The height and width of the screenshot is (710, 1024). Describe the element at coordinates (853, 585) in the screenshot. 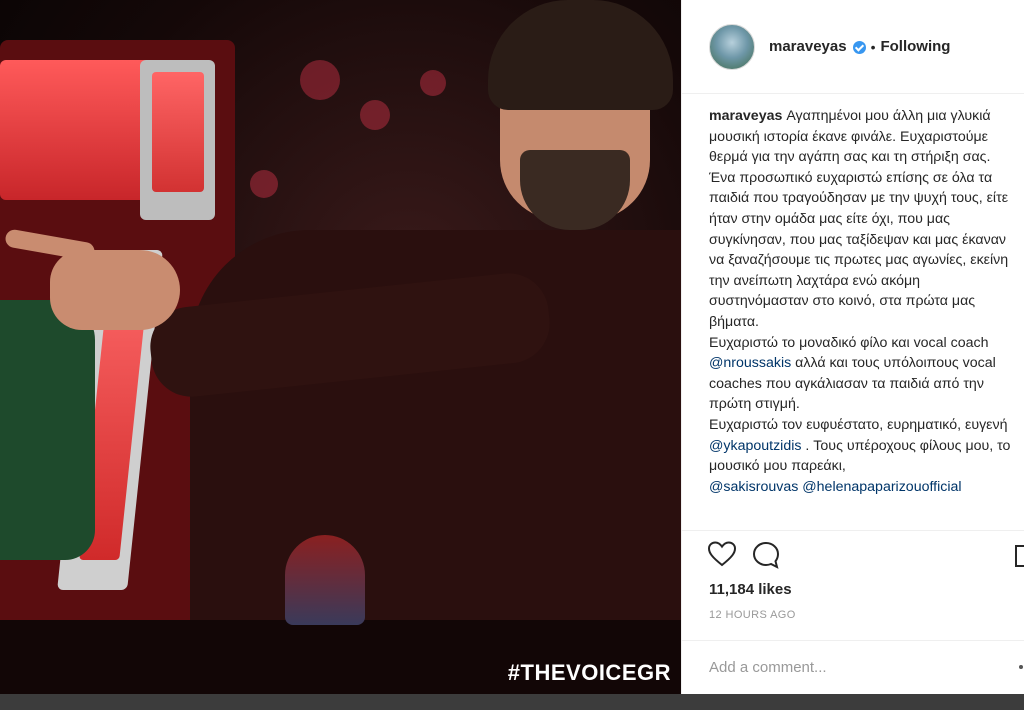

I see `post-actions: 11,184 likes 12 HOURS AGO` at that location.